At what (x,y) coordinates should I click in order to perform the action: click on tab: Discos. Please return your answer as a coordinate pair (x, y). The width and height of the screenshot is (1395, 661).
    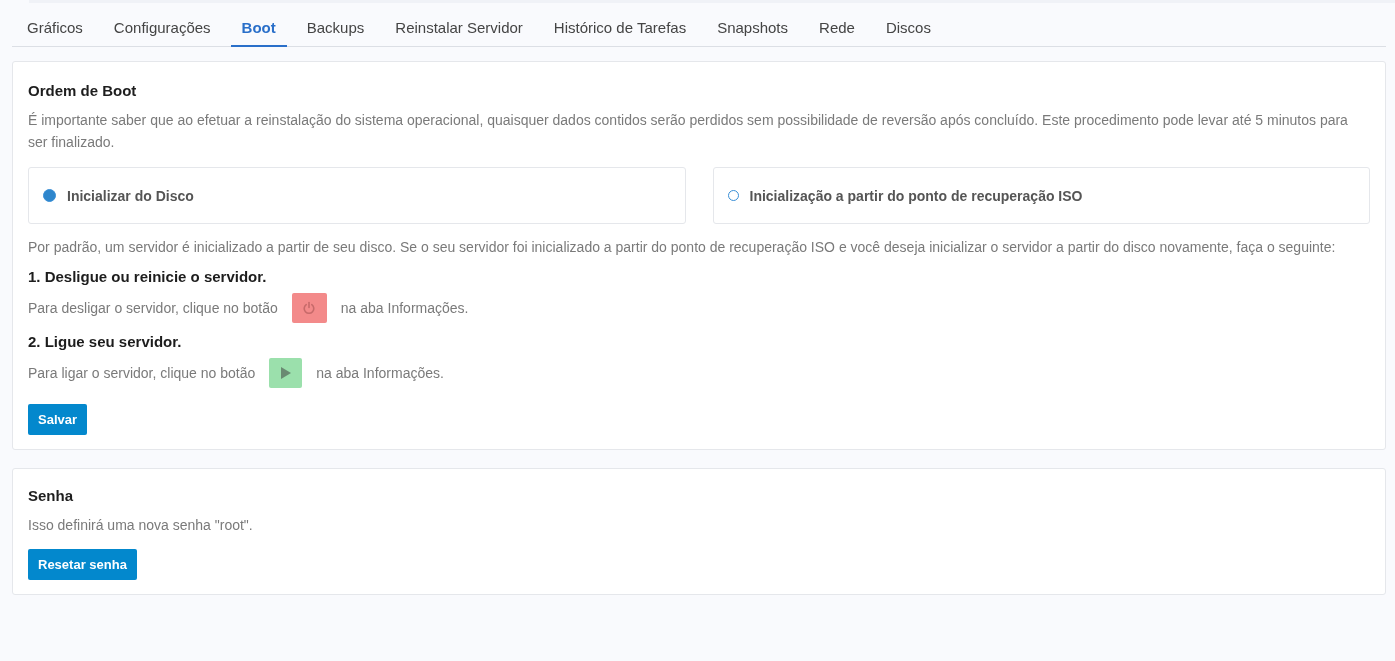
    Looking at the image, I should click on (908, 32).